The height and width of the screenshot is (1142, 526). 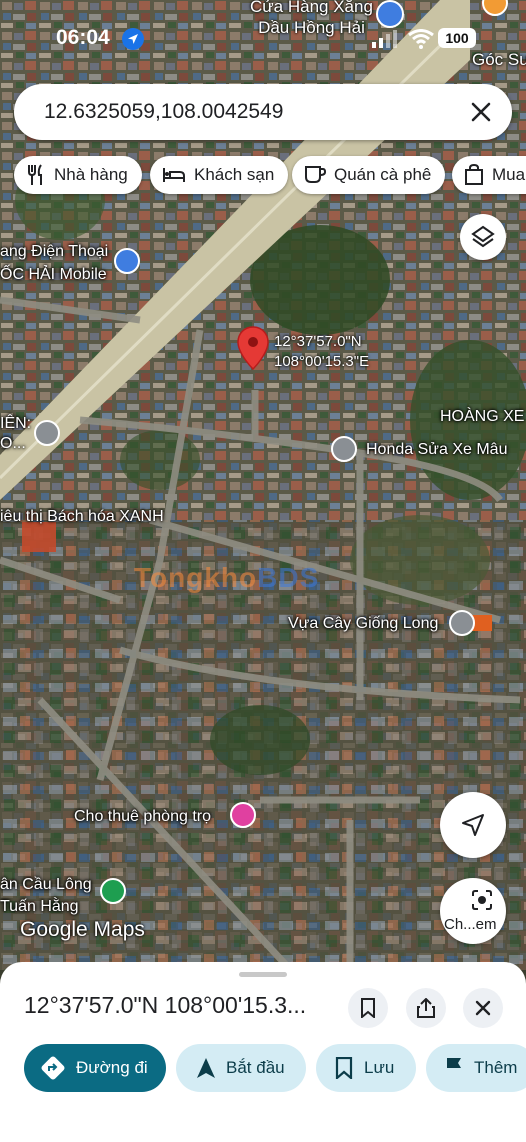 I want to click on close-sheet-button, so click(x=483, y=1008).